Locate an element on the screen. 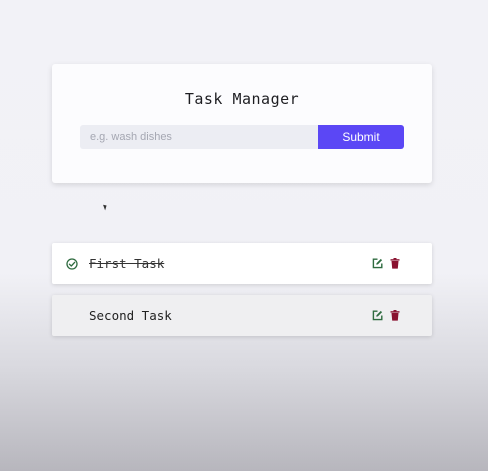  submit-button: Submit is located at coordinates (361, 137).